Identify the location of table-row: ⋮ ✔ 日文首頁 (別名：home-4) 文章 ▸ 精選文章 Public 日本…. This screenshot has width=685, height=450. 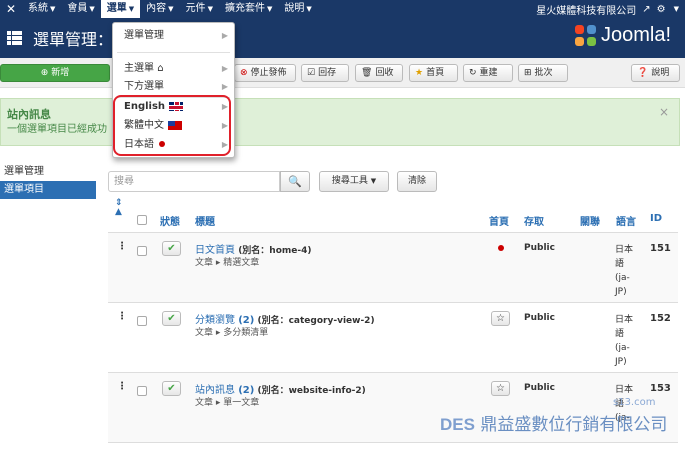
(393, 268).